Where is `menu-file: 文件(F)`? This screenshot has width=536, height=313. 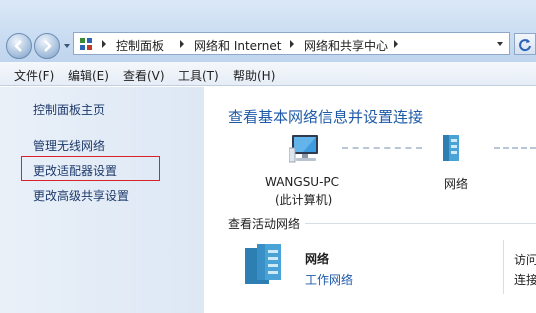
menu-file: 文件(F) is located at coordinates (34, 75).